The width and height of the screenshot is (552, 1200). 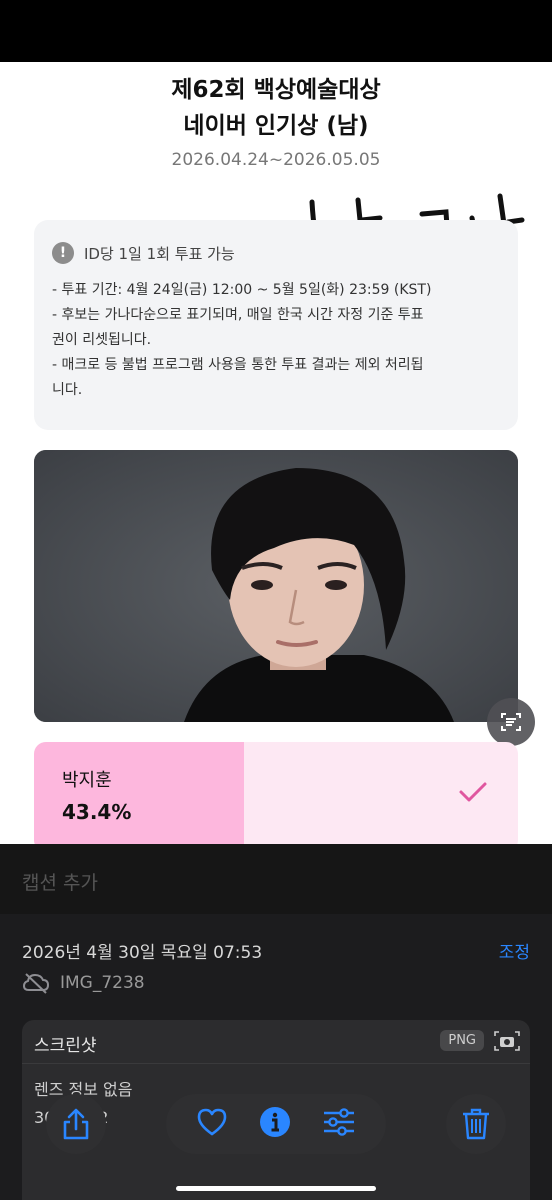 I want to click on checkmark-icon, so click(x=473, y=792).